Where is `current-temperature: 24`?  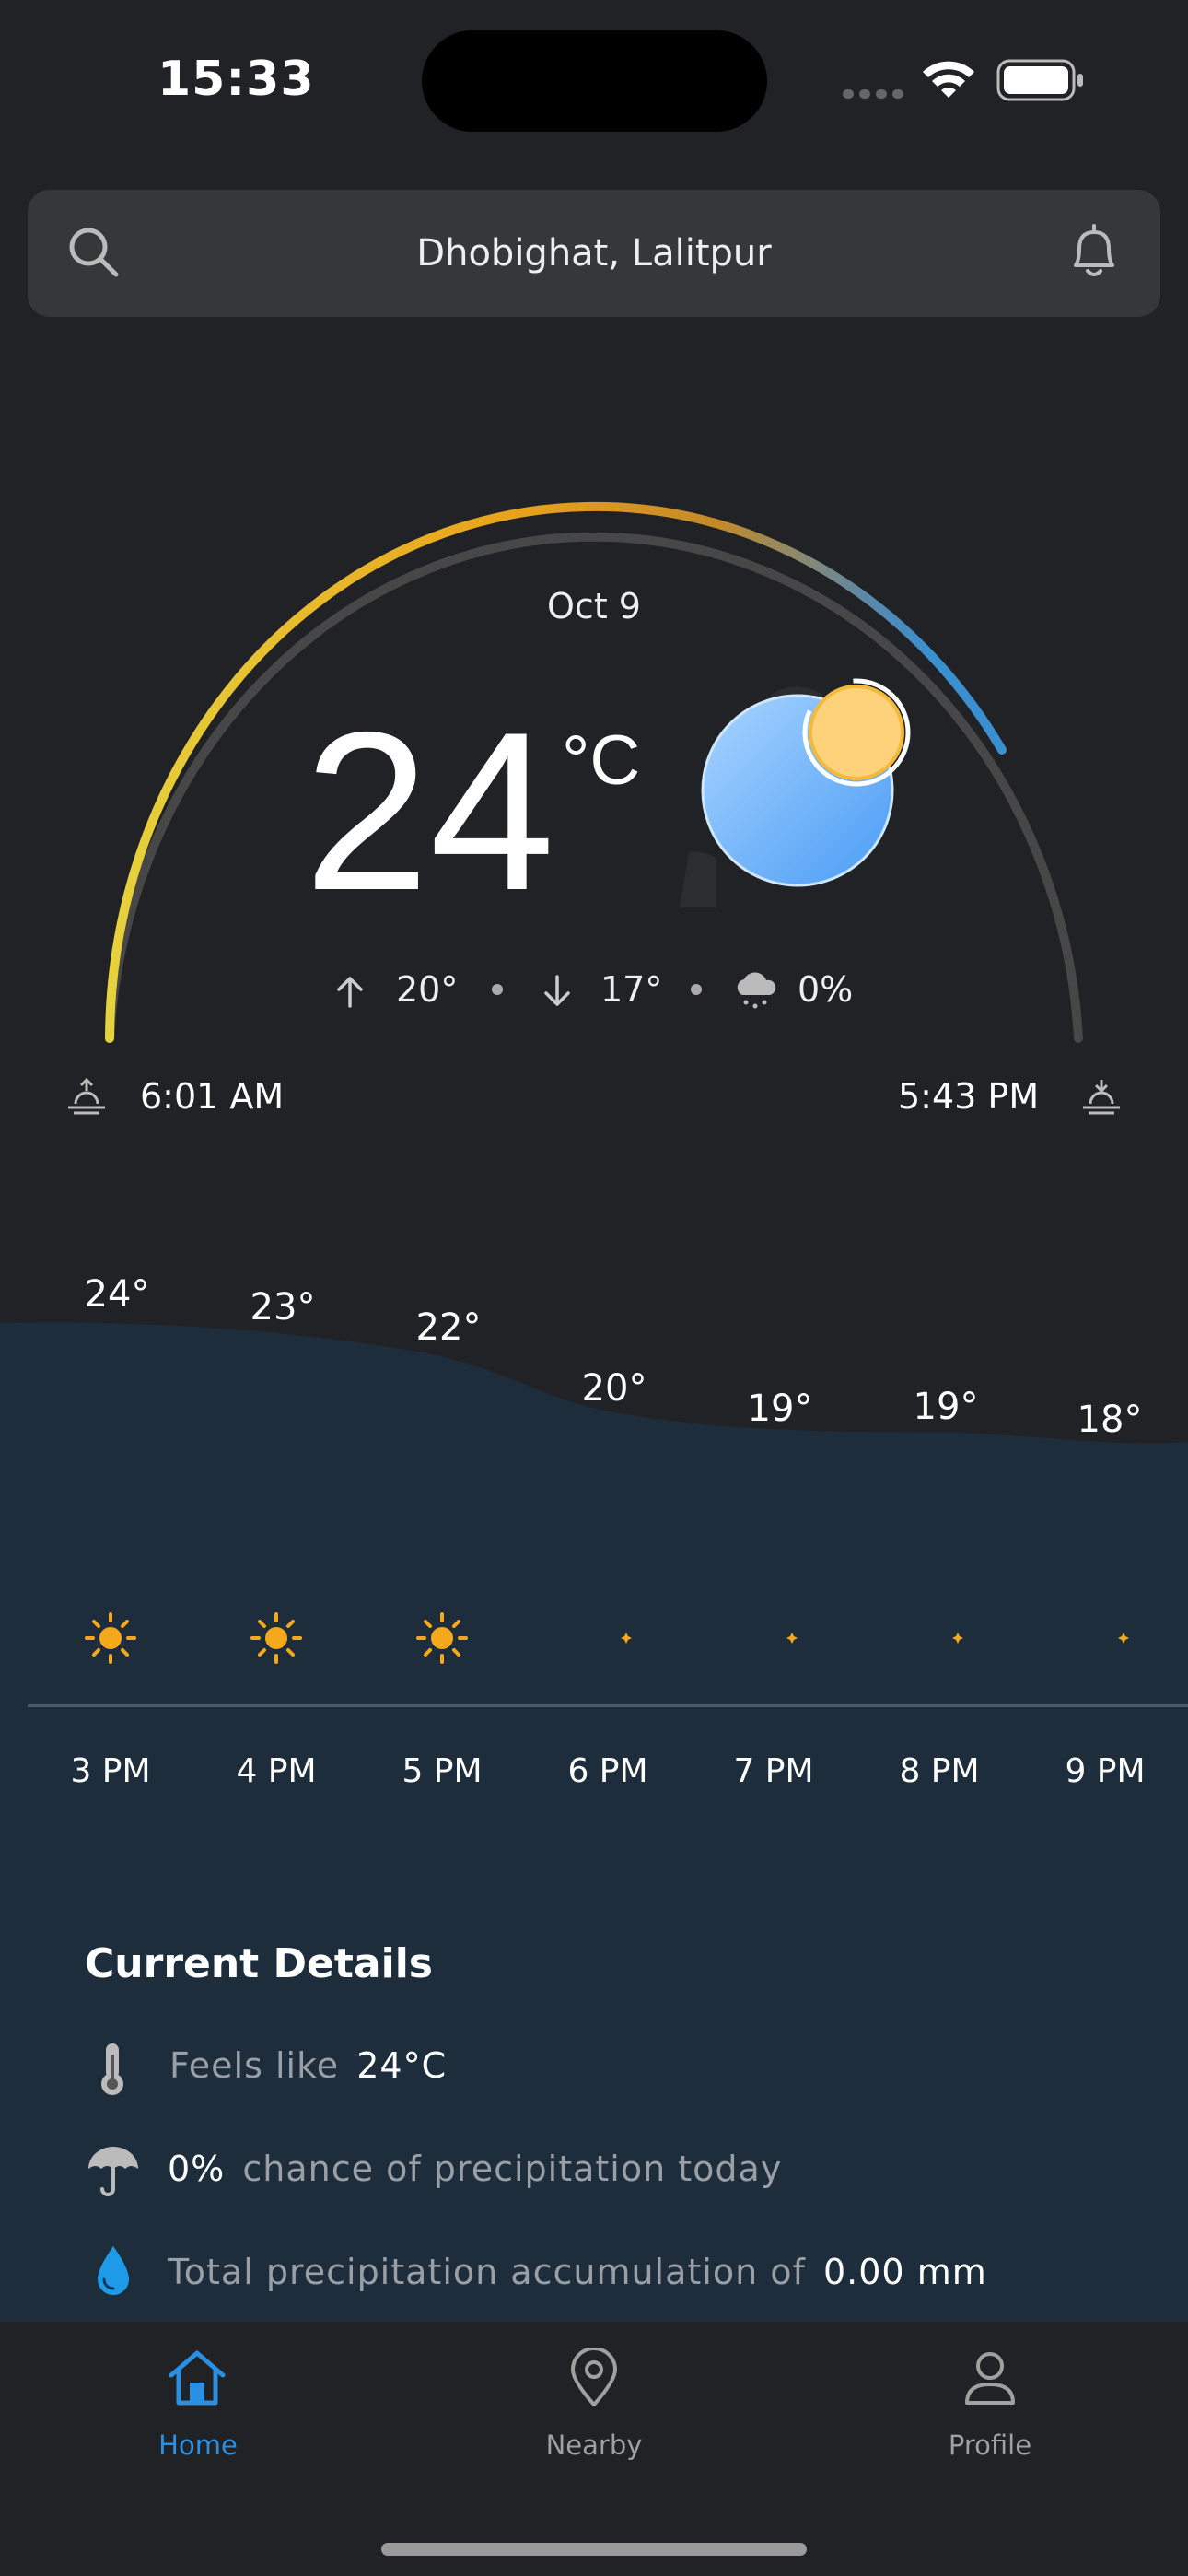
current-temperature: 24 is located at coordinates (429, 811).